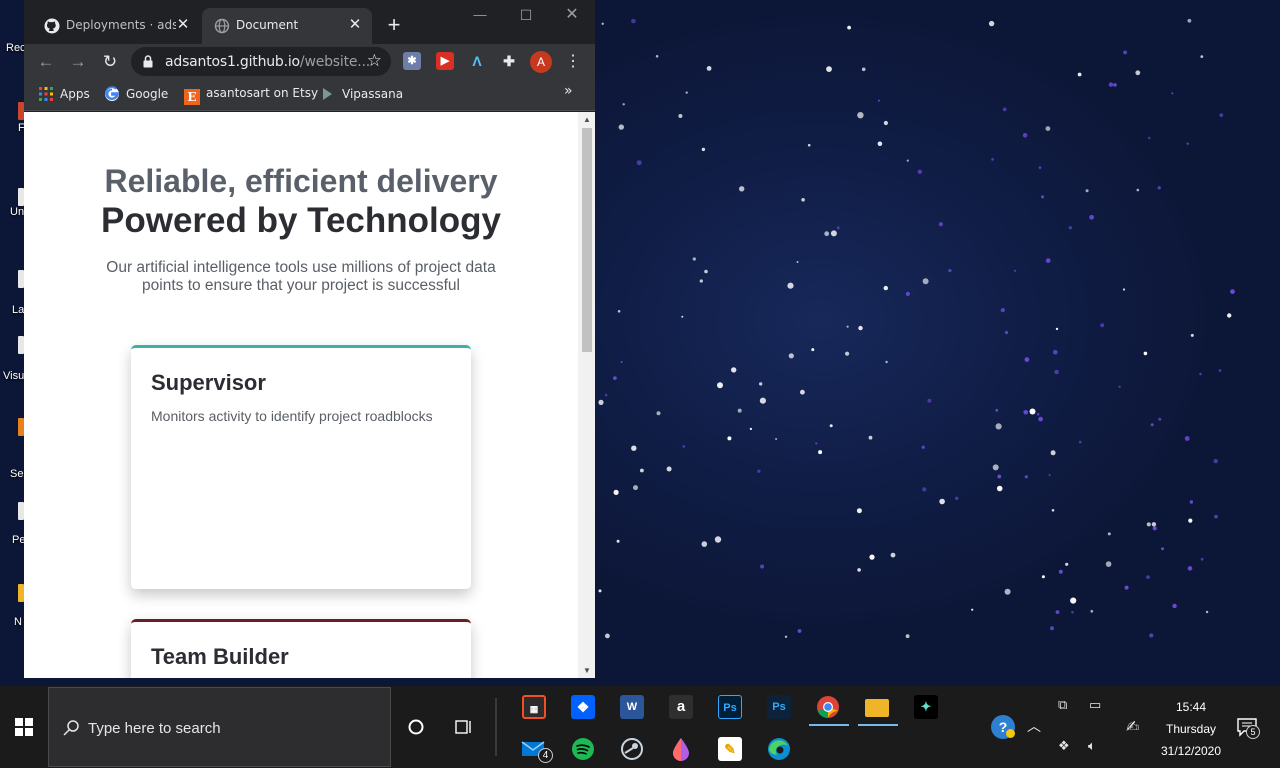 The width and height of the screenshot is (1280, 768). What do you see at coordinates (583, 707) in the screenshot?
I see `dropbox-icon: ❖` at bounding box center [583, 707].